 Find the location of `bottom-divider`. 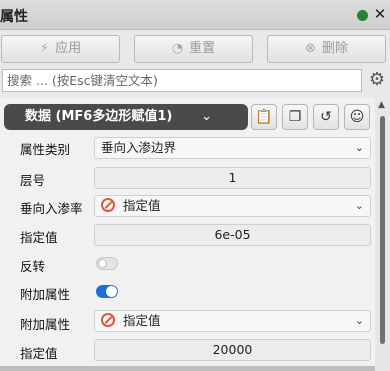

bottom-divider is located at coordinates (187, 368).